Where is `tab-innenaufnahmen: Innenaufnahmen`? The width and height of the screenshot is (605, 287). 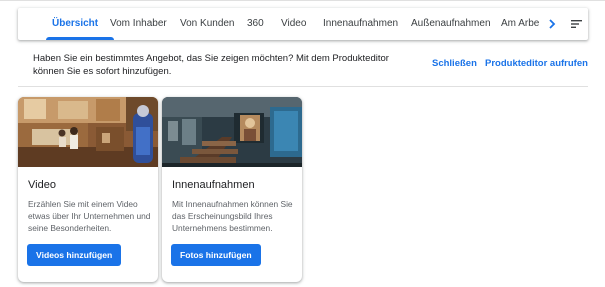 tab-innenaufnahmen: Innenaufnahmen is located at coordinates (360, 24).